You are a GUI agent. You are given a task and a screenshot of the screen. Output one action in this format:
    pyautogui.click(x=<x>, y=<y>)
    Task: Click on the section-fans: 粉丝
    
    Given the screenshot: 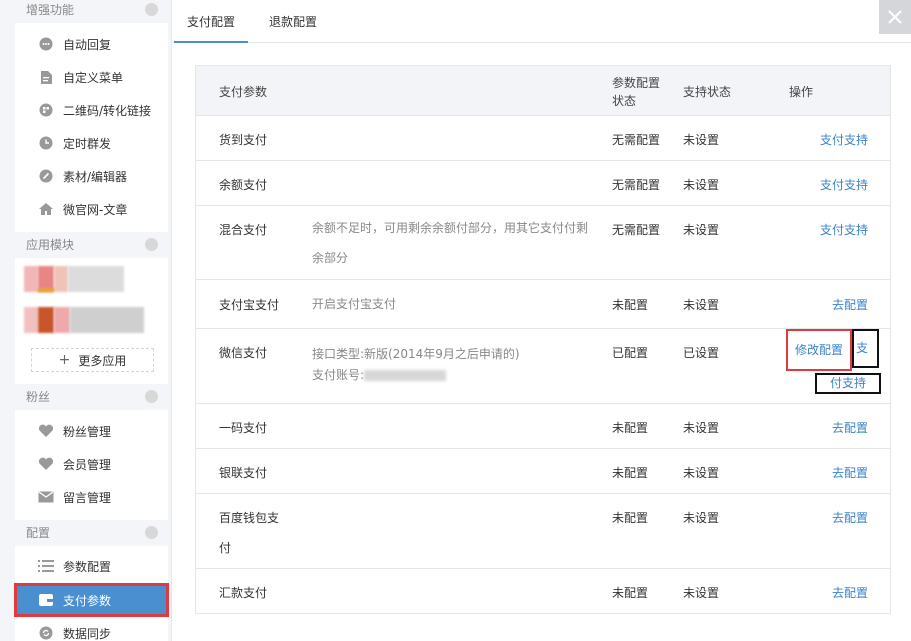 What is the action you would take?
    pyautogui.click(x=91, y=397)
    